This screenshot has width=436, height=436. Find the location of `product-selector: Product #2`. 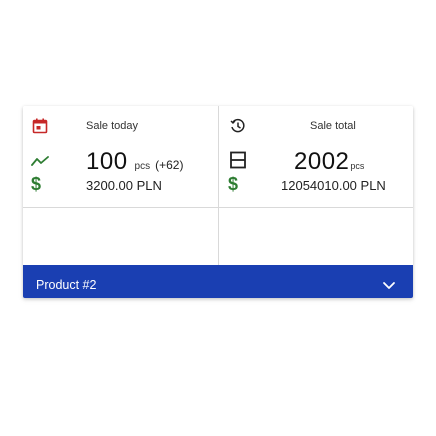

product-selector: Product #2 is located at coordinates (218, 281).